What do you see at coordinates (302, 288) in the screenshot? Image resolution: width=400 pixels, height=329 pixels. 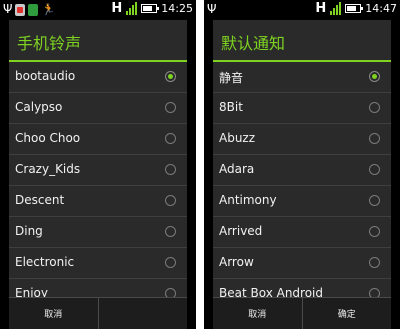 I see `list-item: Beat Box Android` at bounding box center [302, 288].